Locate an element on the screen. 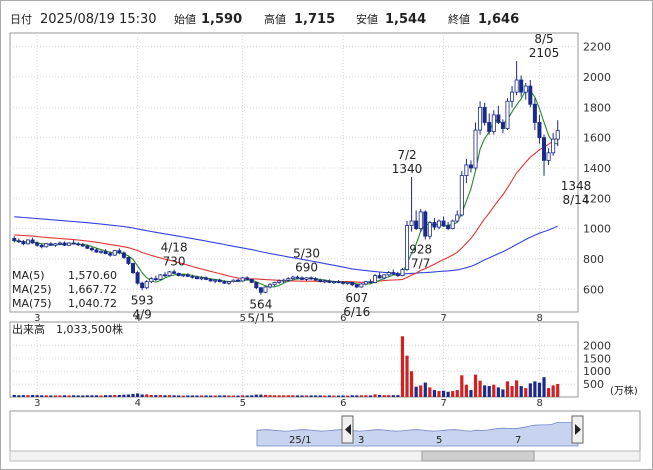 The image size is (653, 470). navigator-scrollbar-thumb is located at coordinates (478, 456).